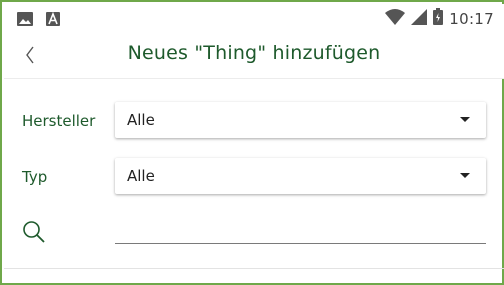 This screenshot has height=285, width=504. What do you see at coordinates (25, 20) in the screenshot?
I see `image-icon` at bounding box center [25, 20].